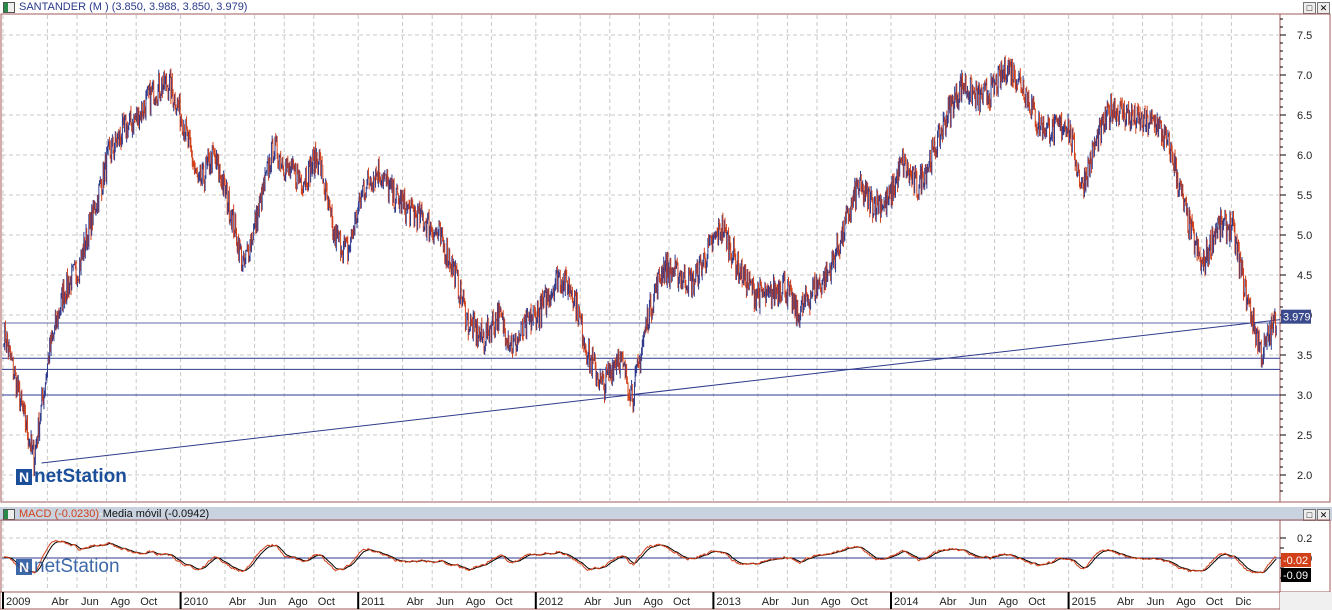  Describe the element at coordinates (1305, 258) in the screenshot. I see `price-axis-border` at that location.